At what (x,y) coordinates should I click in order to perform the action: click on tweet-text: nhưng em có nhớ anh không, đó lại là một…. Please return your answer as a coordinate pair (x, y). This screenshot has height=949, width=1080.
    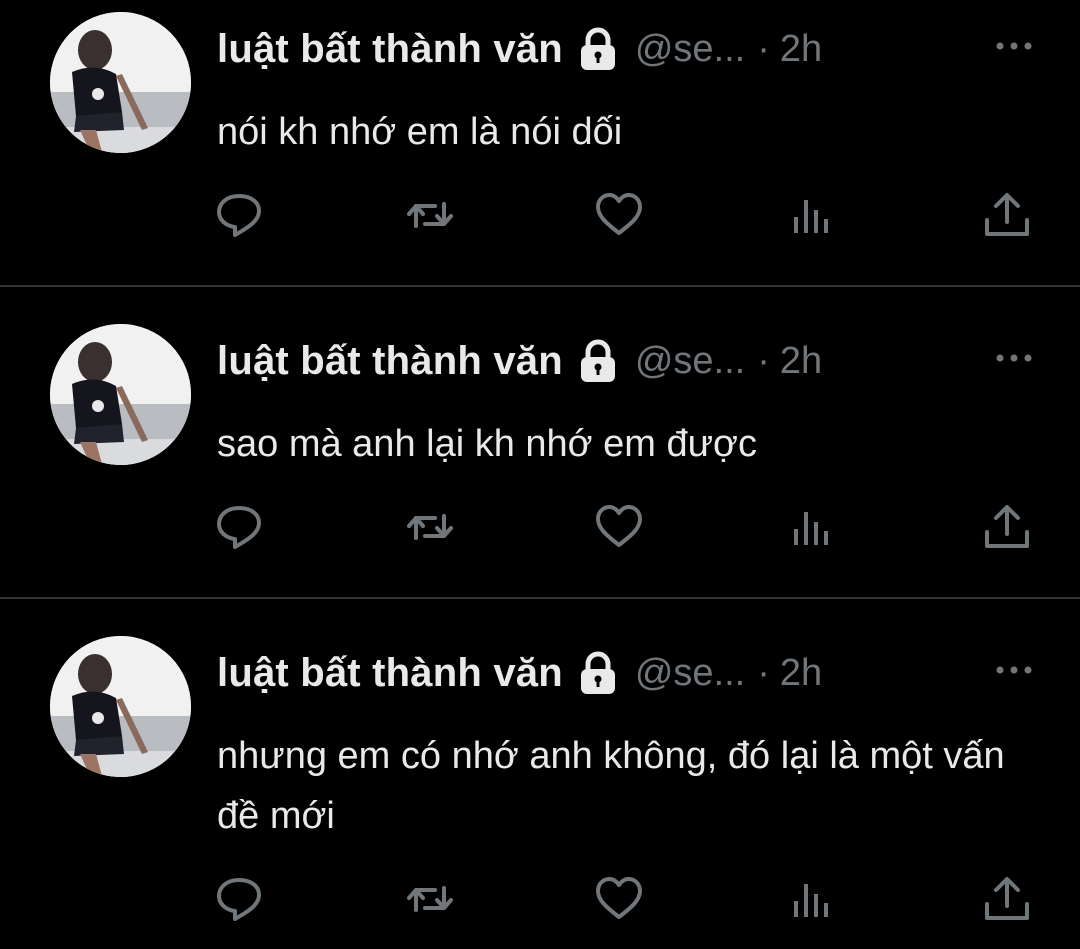
    Looking at the image, I should click on (611, 786).